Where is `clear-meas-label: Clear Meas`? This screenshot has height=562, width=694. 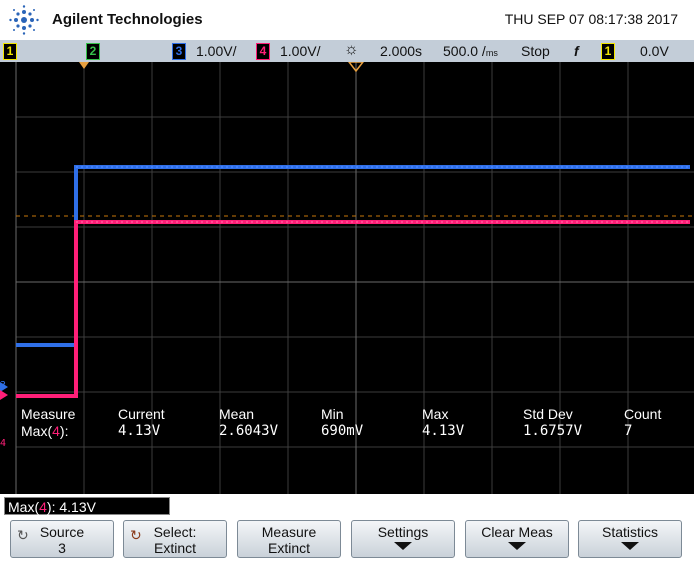
clear-meas-label: Clear Meas is located at coordinates (517, 532).